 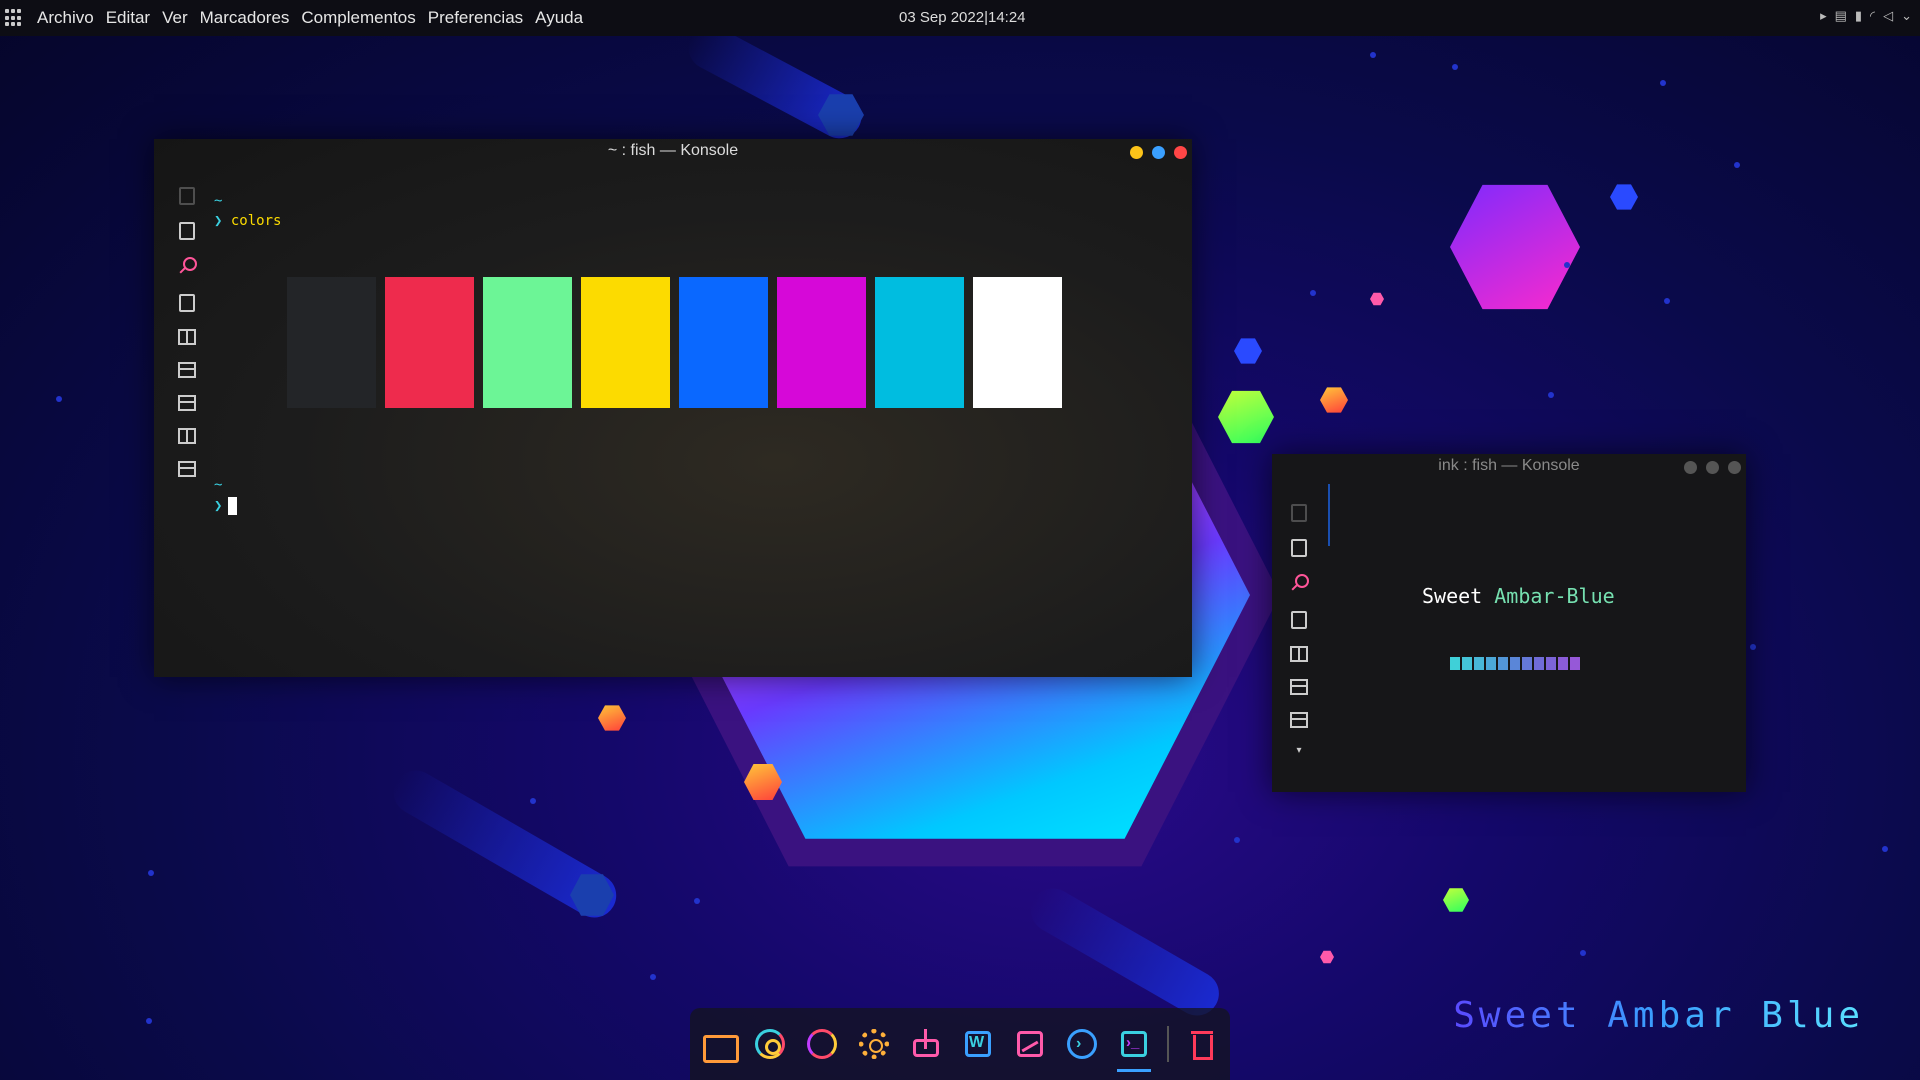 I want to click on chrome-icon, so click(x=770, y=1044).